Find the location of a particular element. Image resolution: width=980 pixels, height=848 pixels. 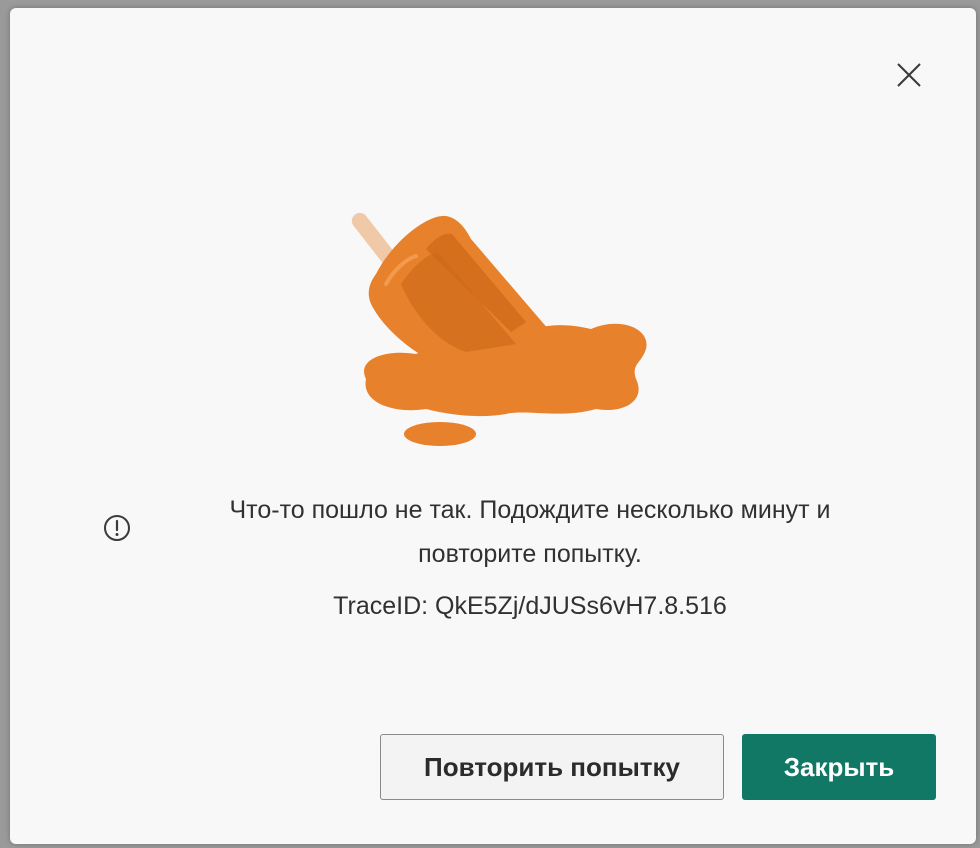

close-button: Закрыть is located at coordinates (839, 767).